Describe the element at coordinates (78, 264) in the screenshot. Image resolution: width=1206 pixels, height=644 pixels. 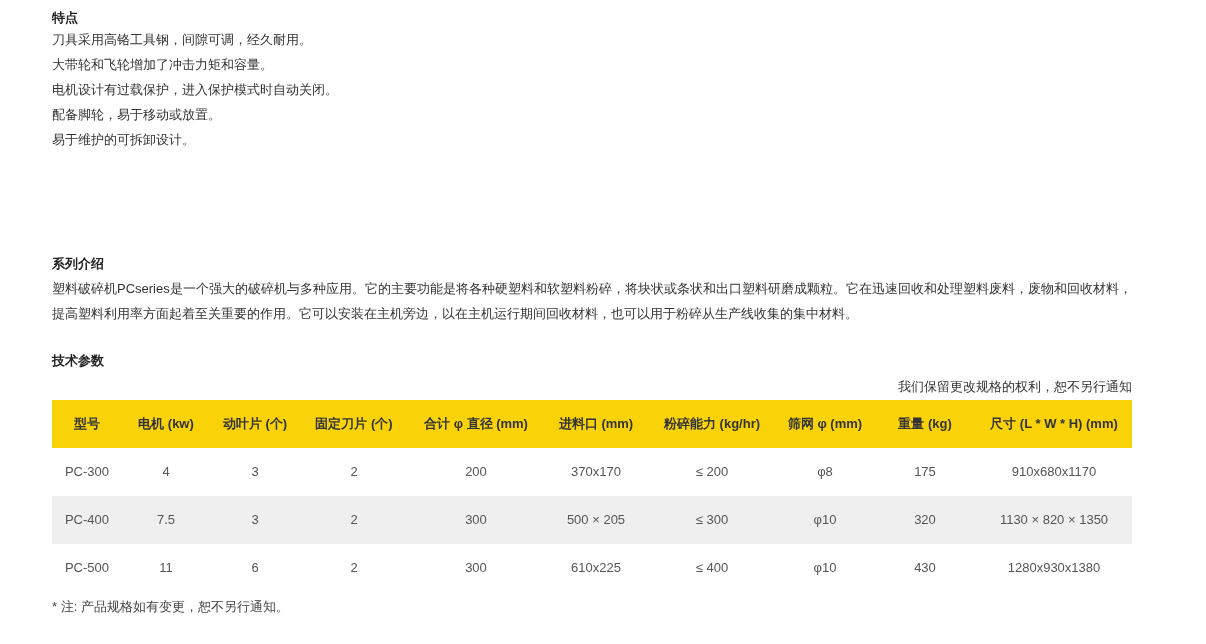
I see `section-heading: 系列介绍` at that location.